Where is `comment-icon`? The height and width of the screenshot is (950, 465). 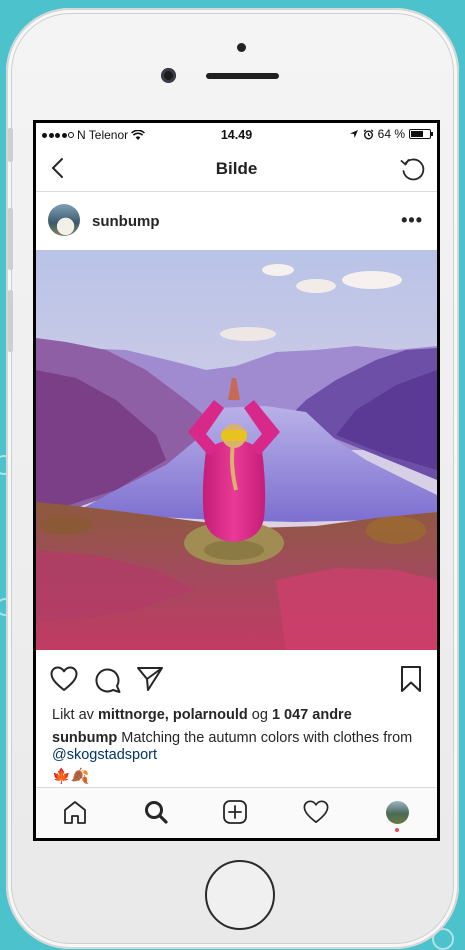 comment-icon is located at coordinates (108, 680).